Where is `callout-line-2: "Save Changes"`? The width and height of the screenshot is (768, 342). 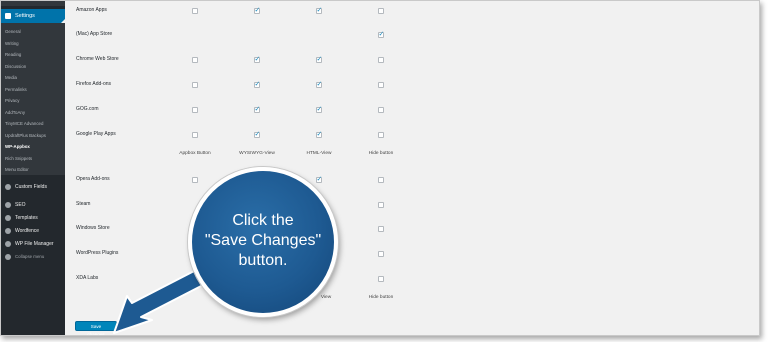
callout-line-2: "Save Changes" is located at coordinates (263, 240).